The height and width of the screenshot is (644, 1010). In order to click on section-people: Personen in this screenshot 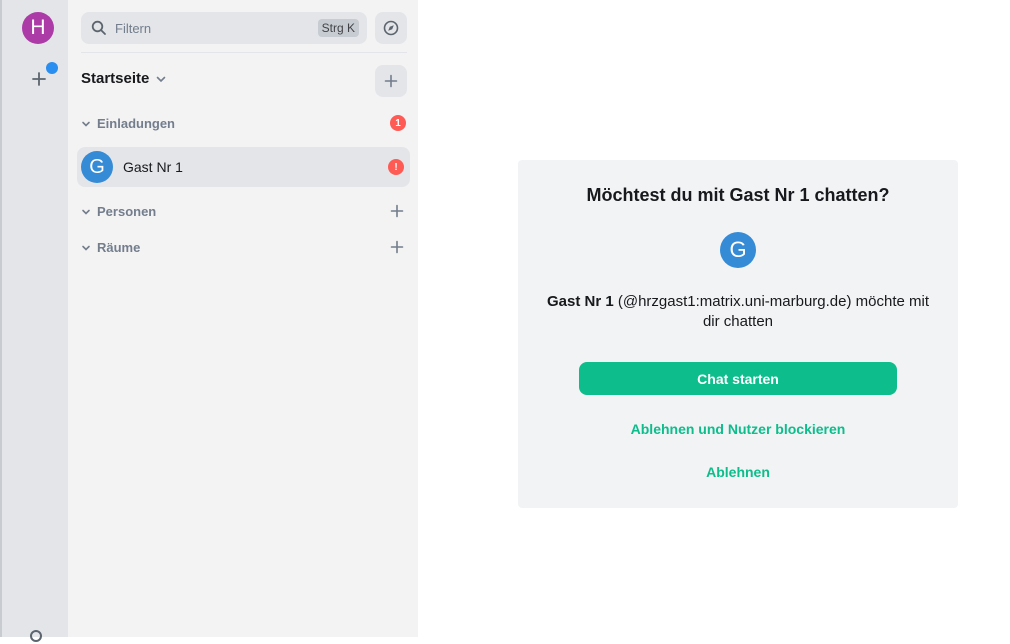, I will do `click(118, 211)`.